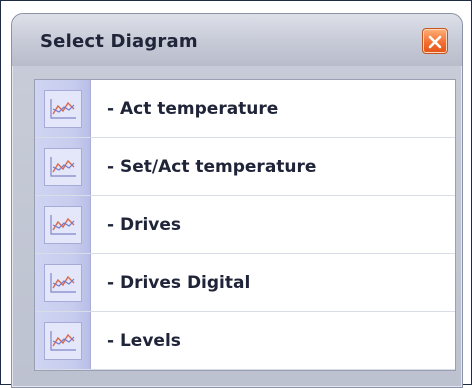 The image size is (472, 388). What do you see at coordinates (212, 166) in the screenshot?
I see `diagram-item-label: - Set/Act temperature` at bounding box center [212, 166].